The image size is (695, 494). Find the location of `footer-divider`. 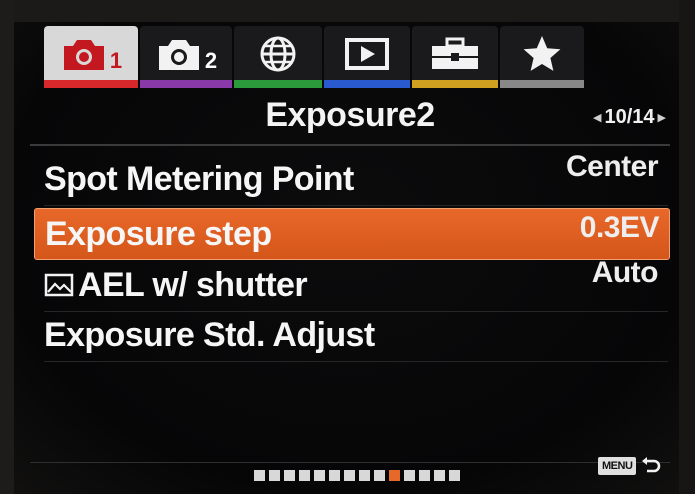

footer-divider is located at coordinates (350, 462).